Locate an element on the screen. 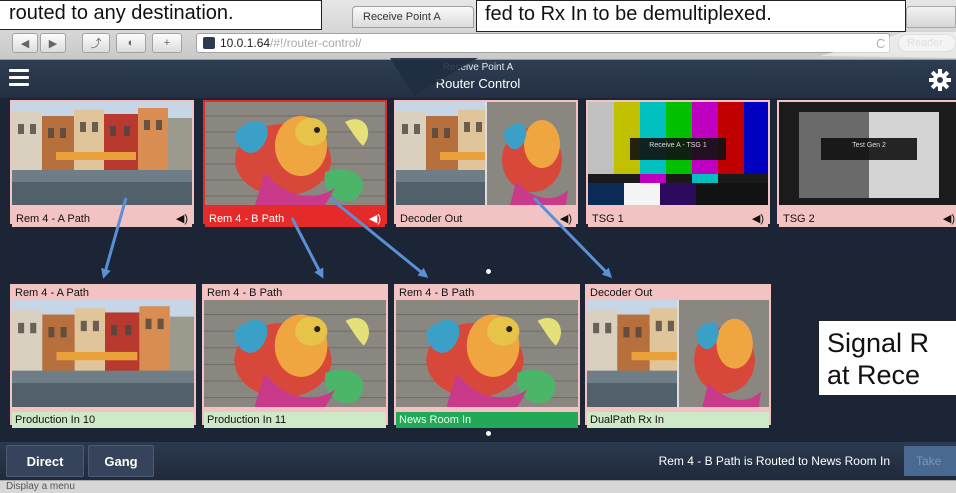 The height and width of the screenshot is (493, 956). back-icon: ◀ is located at coordinates (25, 43).